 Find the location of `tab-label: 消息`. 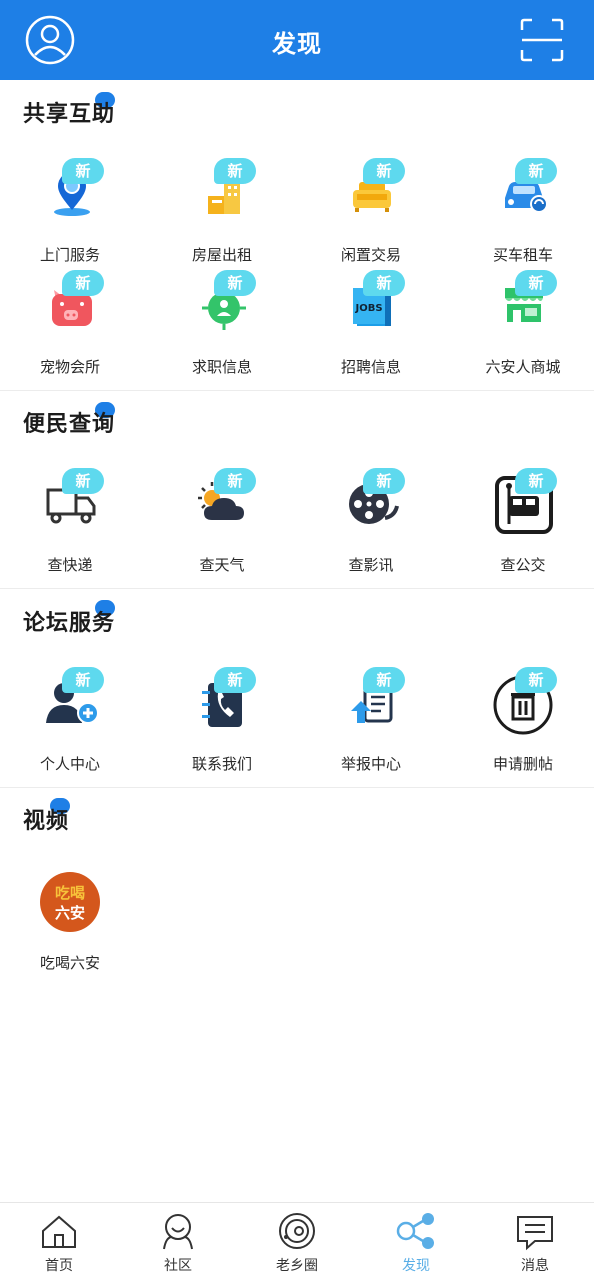

tab-label: 消息 is located at coordinates (535, 1266).